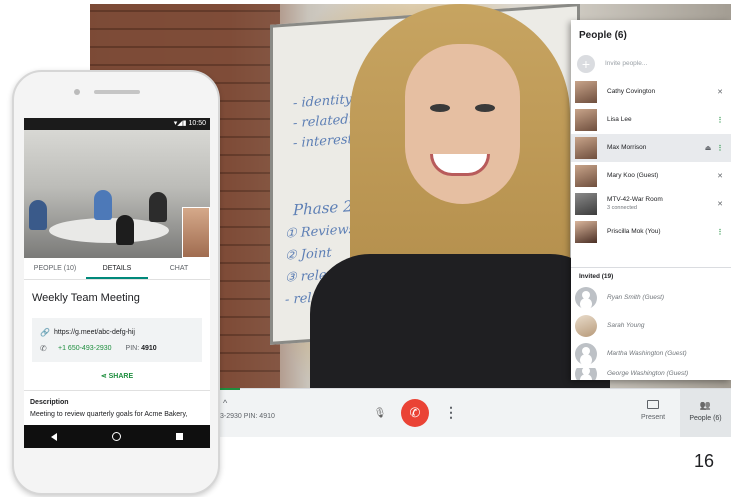  Describe the element at coordinates (651, 326) in the screenshot. I see `invited-row: Sarah Young` at that location.